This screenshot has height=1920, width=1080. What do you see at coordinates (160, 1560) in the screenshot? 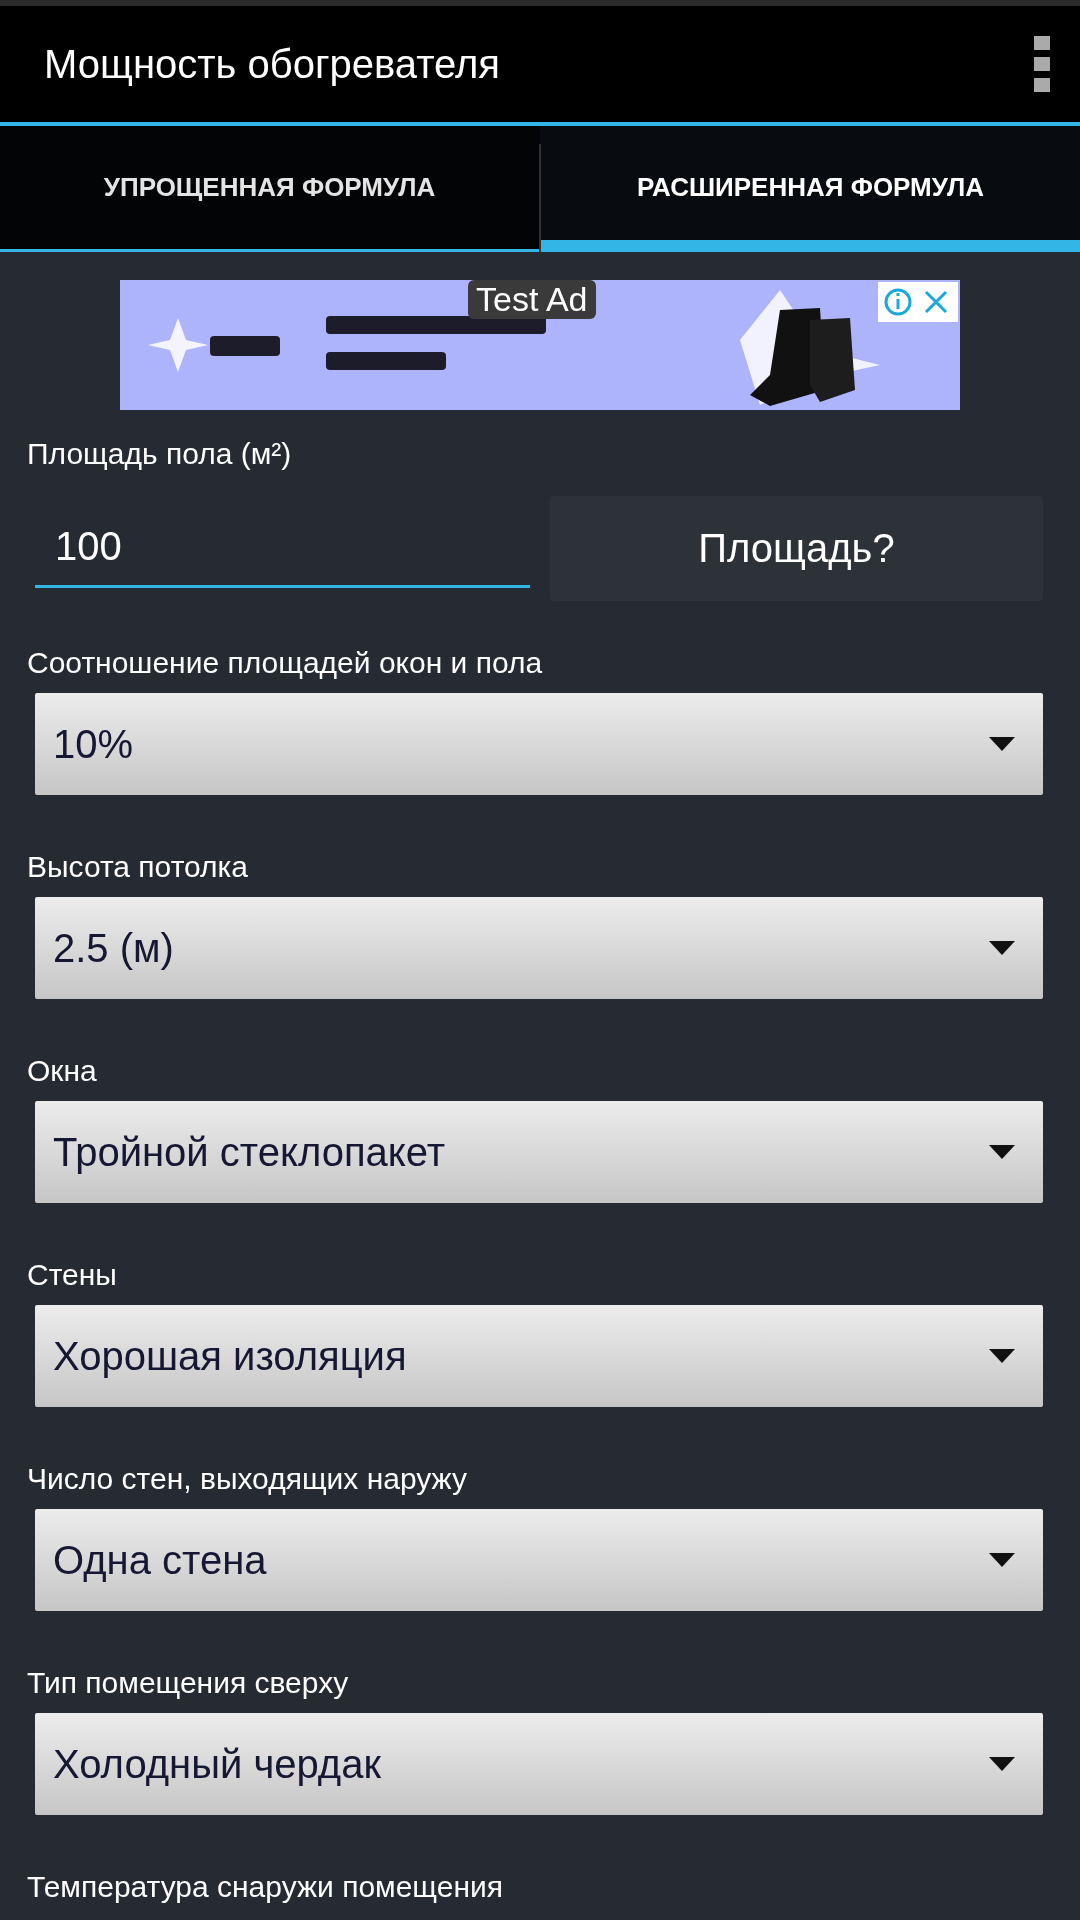
I see `dropdown-value: Одна стена` at bounding box center [160, 1560].